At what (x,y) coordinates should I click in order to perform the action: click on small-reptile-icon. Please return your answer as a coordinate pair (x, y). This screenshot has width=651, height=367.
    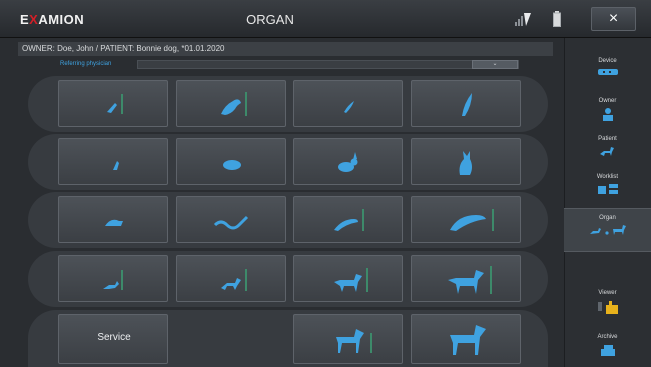
    Looking at the image, I should click on (111, 165).